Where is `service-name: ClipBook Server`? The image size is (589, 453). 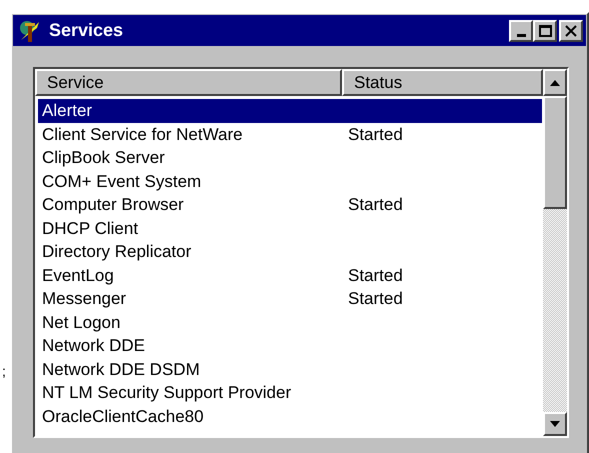 service-name: ClipBook Server is located at coordinates (103, 158).